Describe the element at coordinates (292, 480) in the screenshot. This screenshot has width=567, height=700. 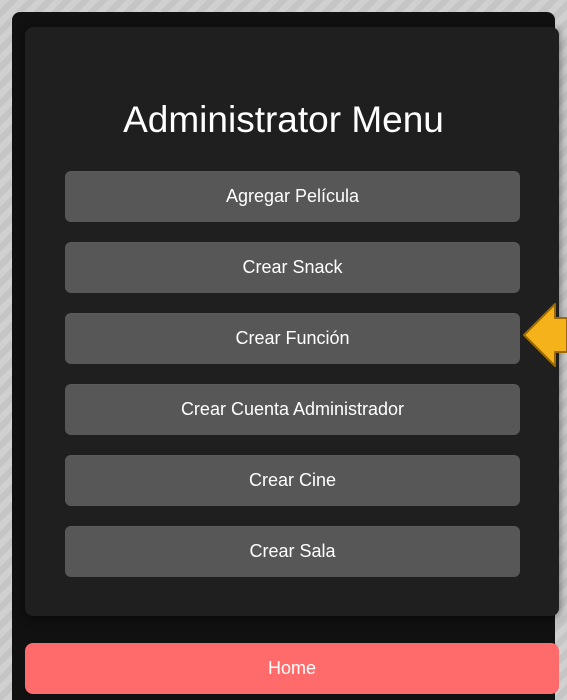
I see `menu-button-crear-cine: Crear Cine` at that location.